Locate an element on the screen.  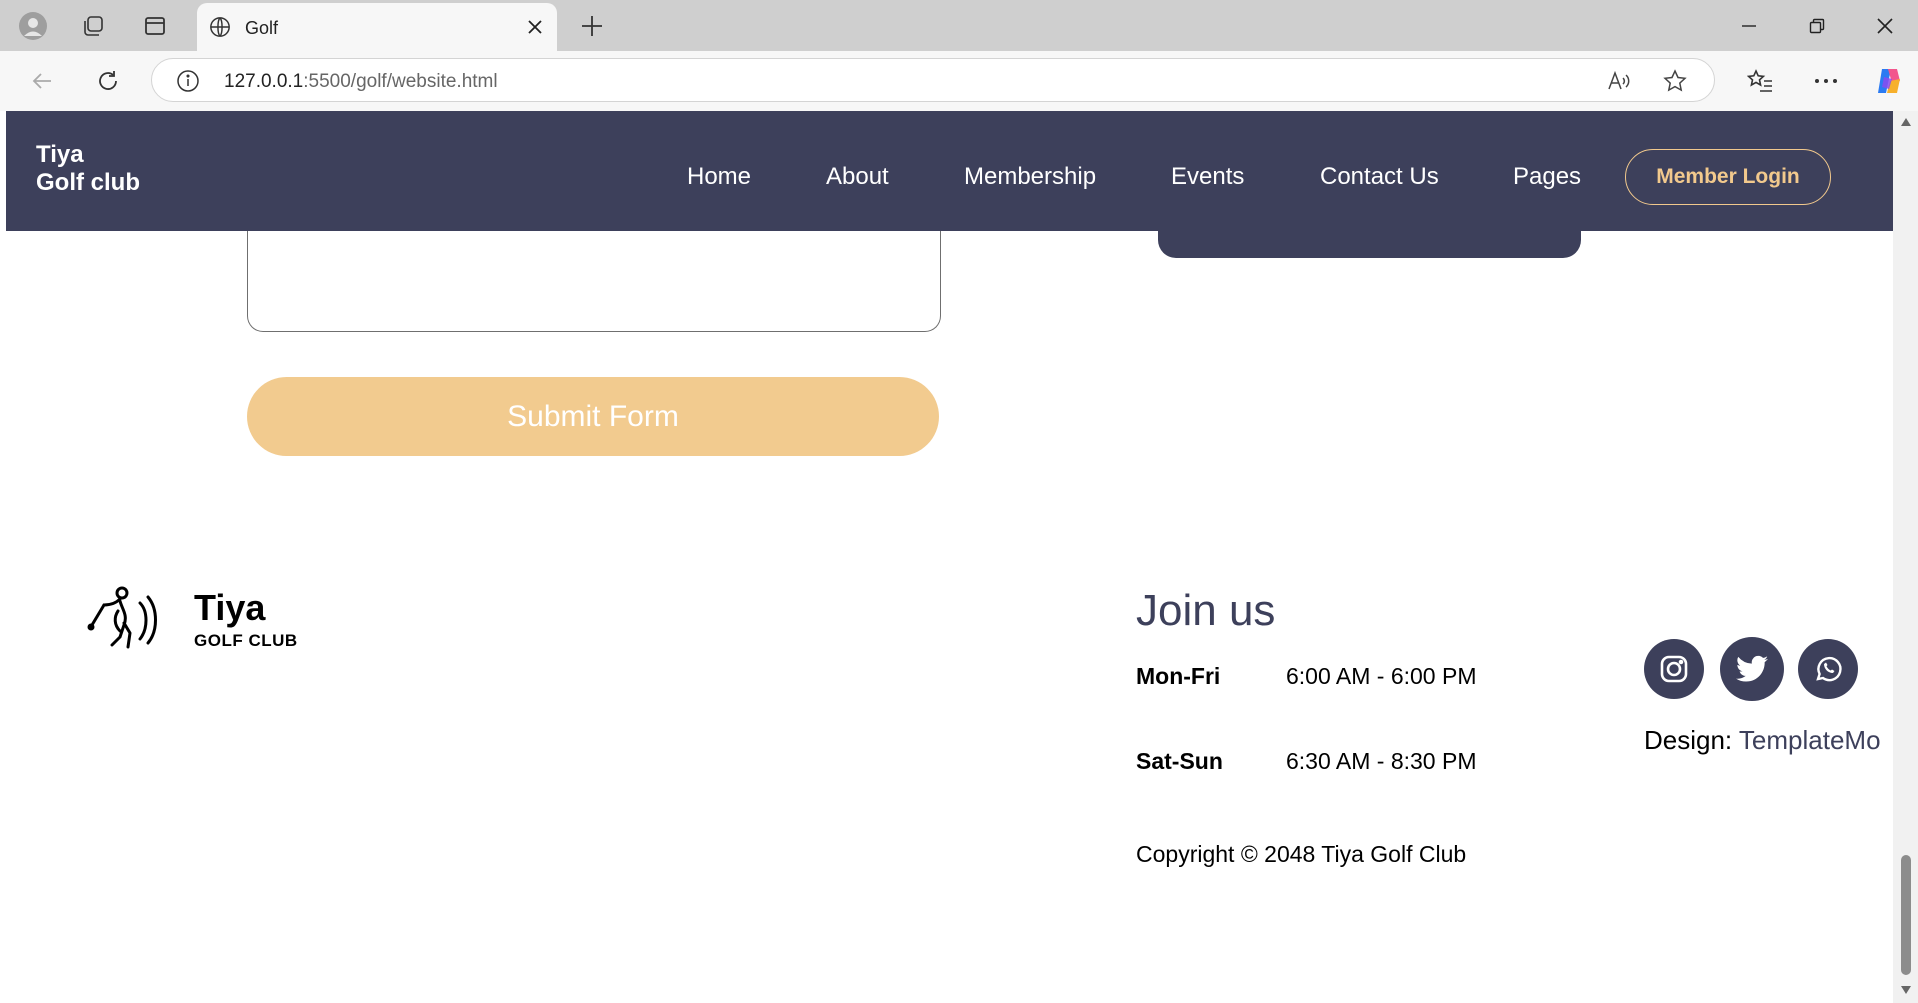
workspaces-icon is located at coordinates (93, 26).